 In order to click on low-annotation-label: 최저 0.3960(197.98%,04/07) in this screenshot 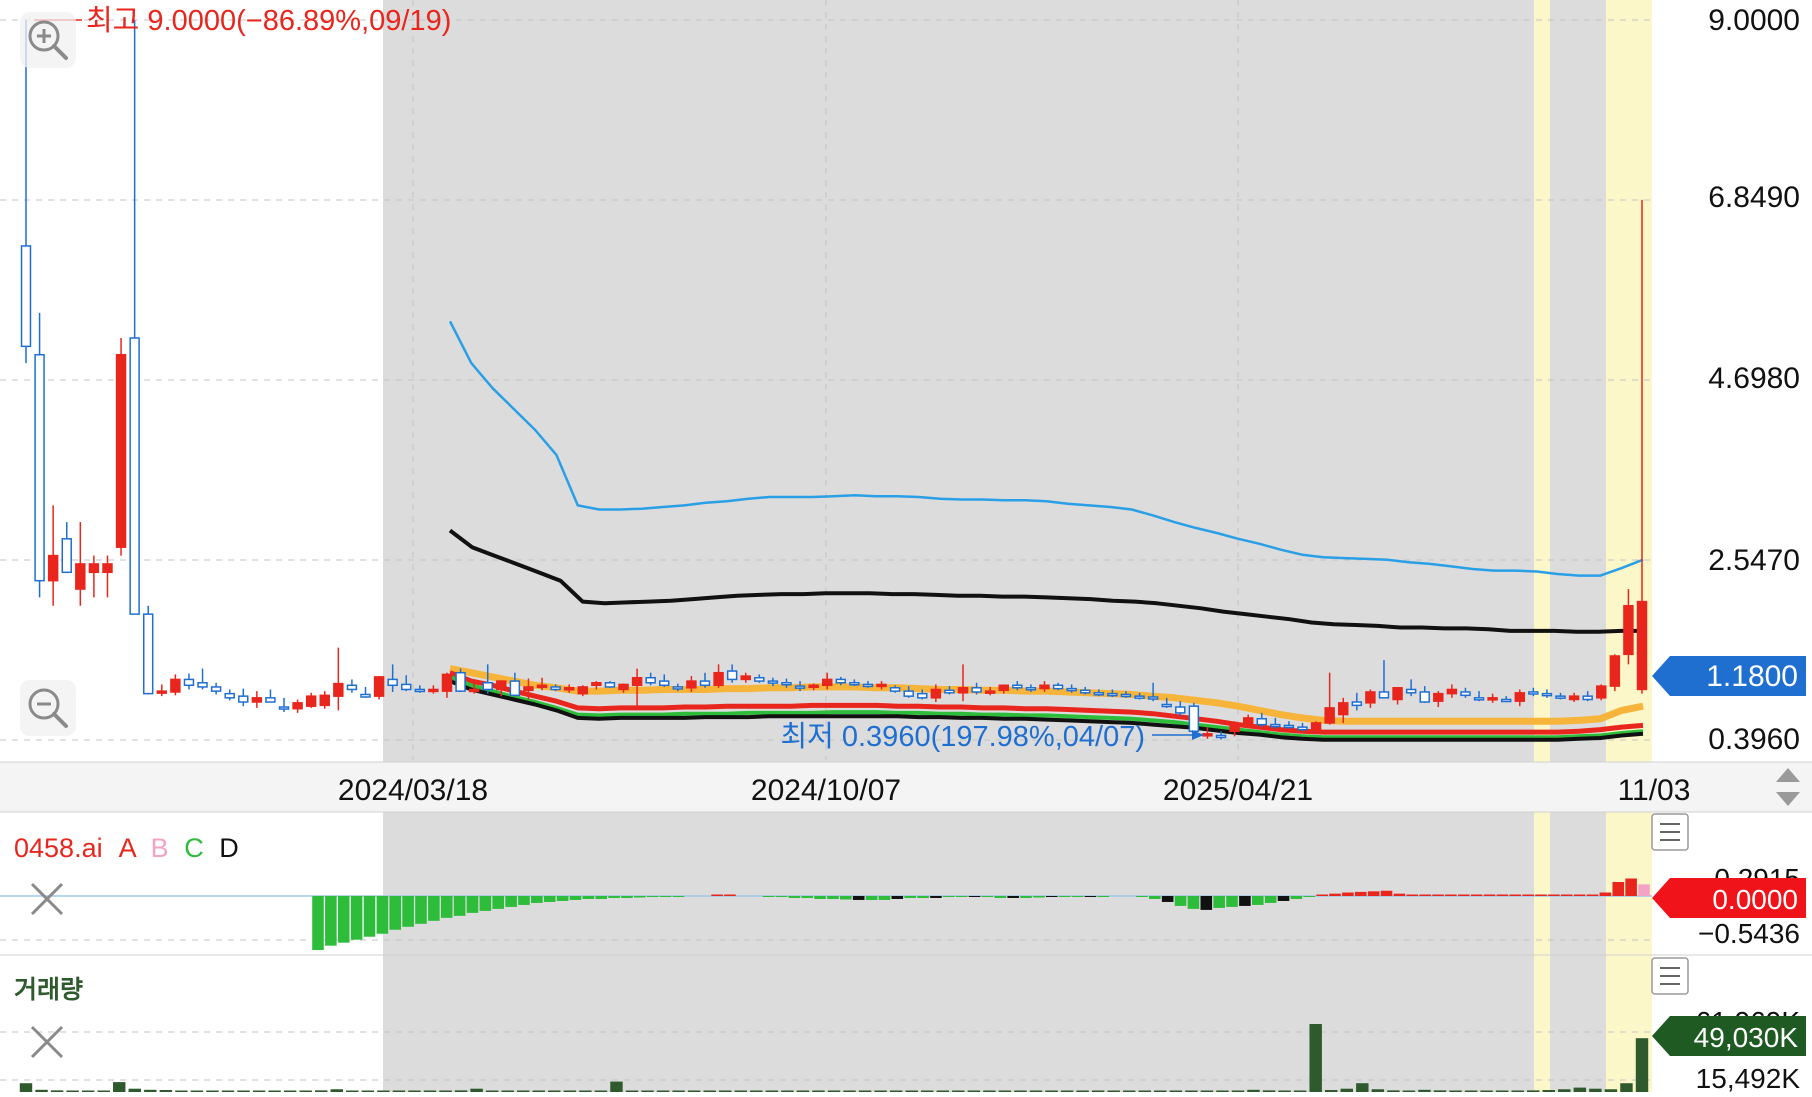, I will do `click(962, 737)`.